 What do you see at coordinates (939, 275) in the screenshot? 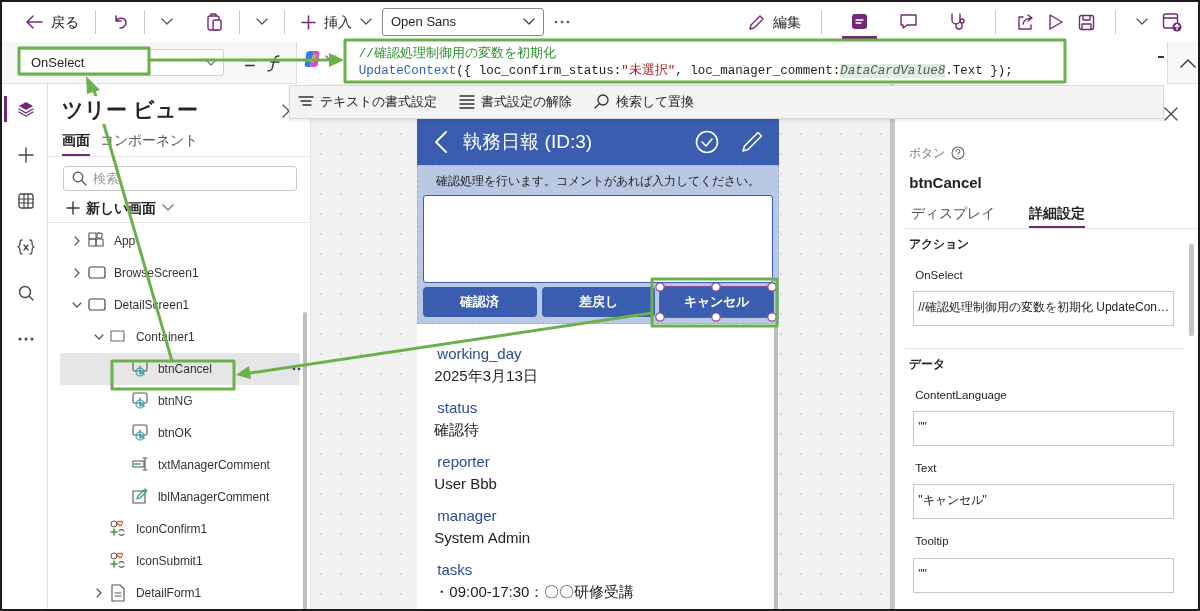
I see `property-label: OnSelect` at bounding box center [939, 275].